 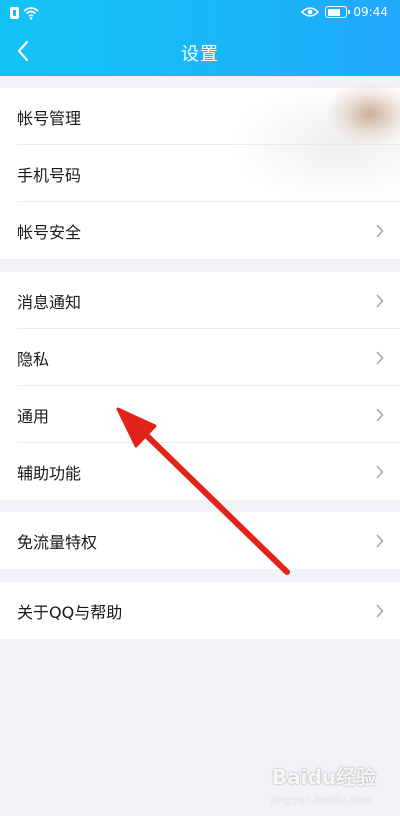 What do you see at coordinates (49, 118) in the screenshot?
I see `settings-item-label: 帐号管理` at bounding box center [49, 118].